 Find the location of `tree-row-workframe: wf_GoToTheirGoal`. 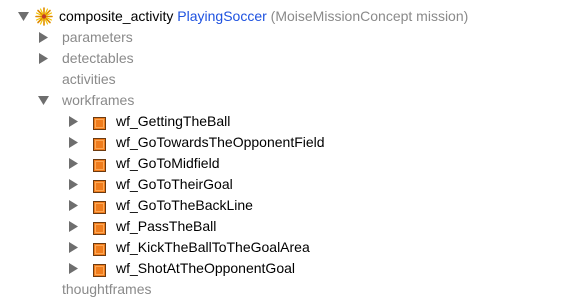

tree-row-workframe: wf_GoToTheirGoal is located at coordinates (286, 184).